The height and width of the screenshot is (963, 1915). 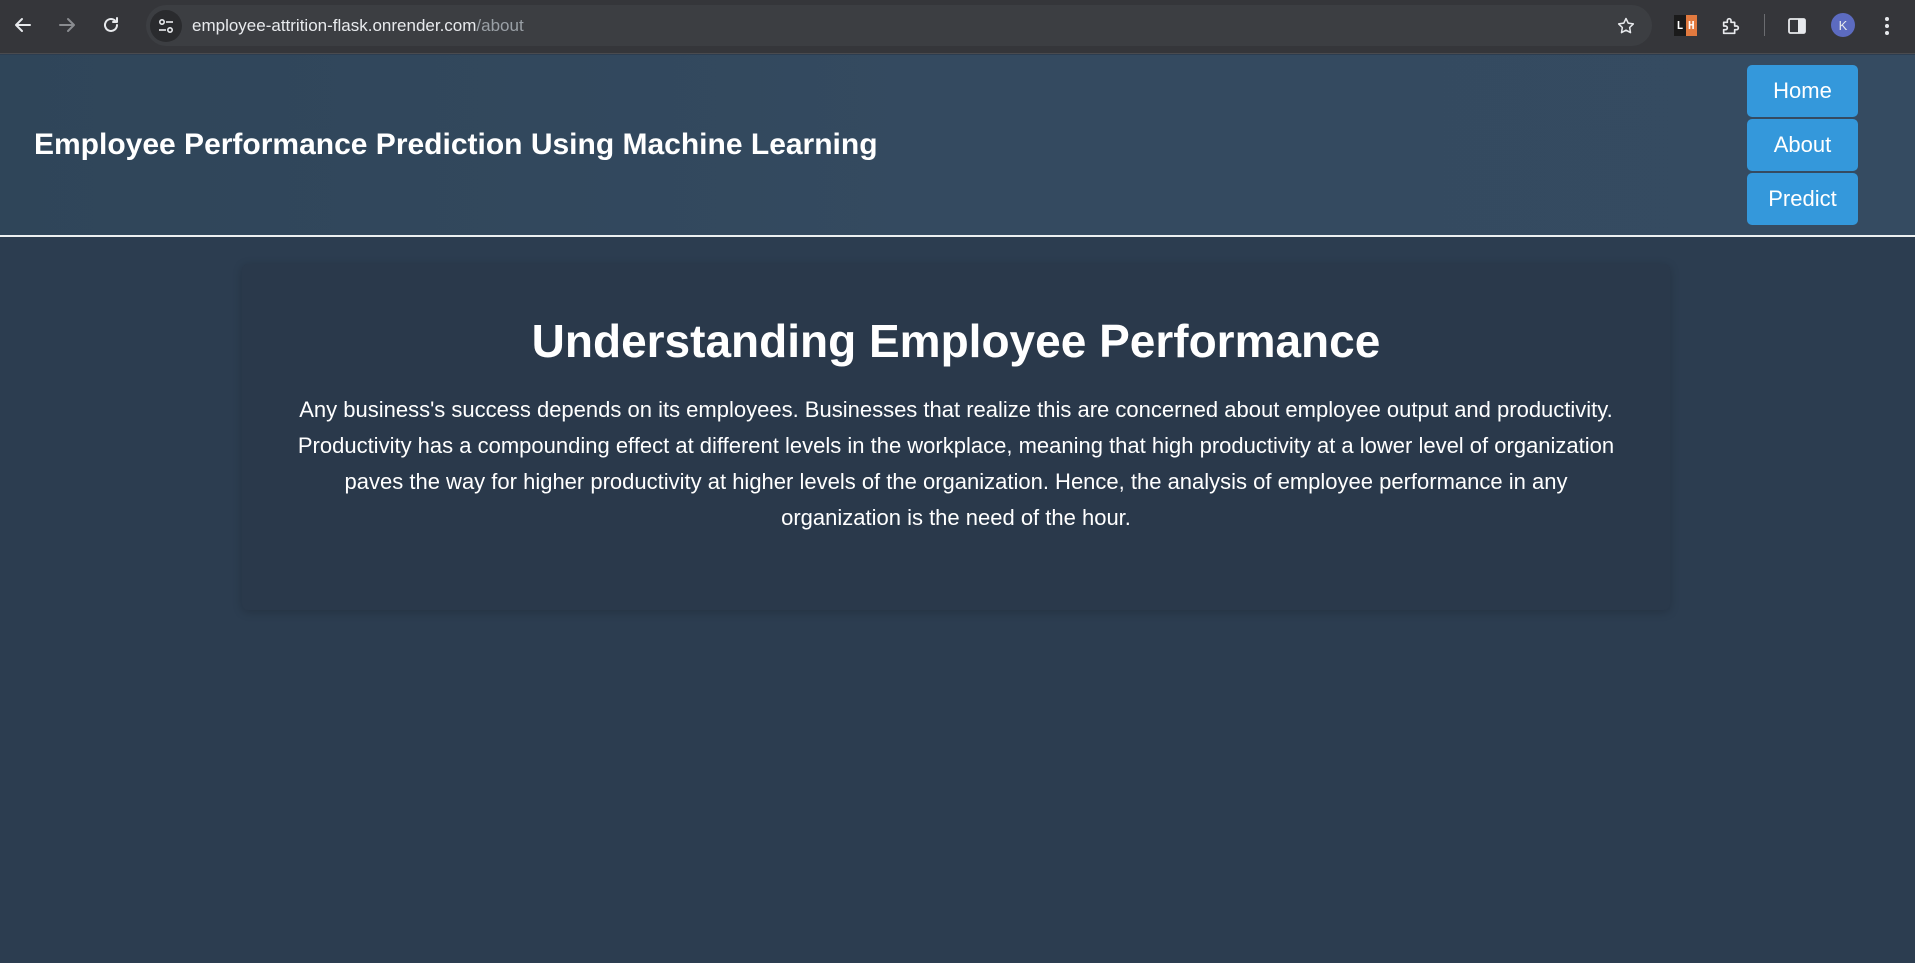 I want to click on star-icon, so click(x=1626, y=26).